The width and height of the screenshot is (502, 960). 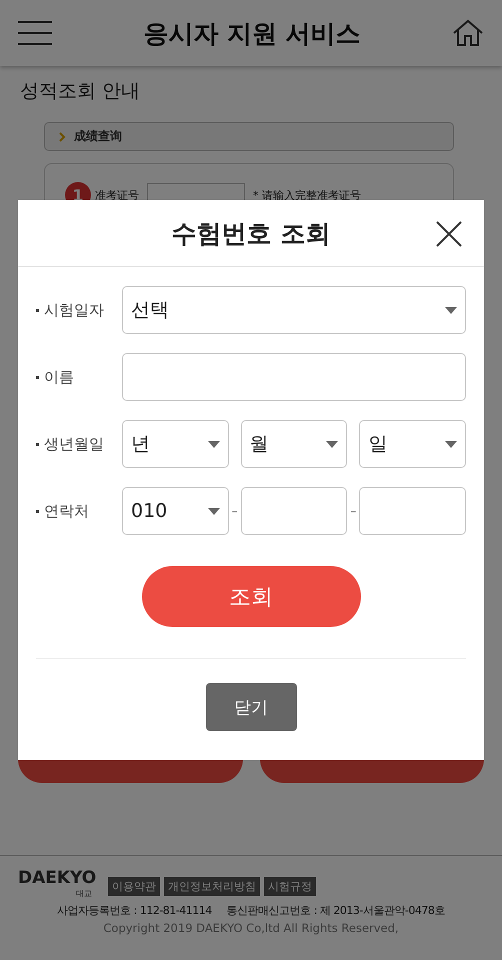 What do you see at coordinates (84, 893) in the screenshot?
I see `logo-caption: 대교` at bounding box center [84, 893].